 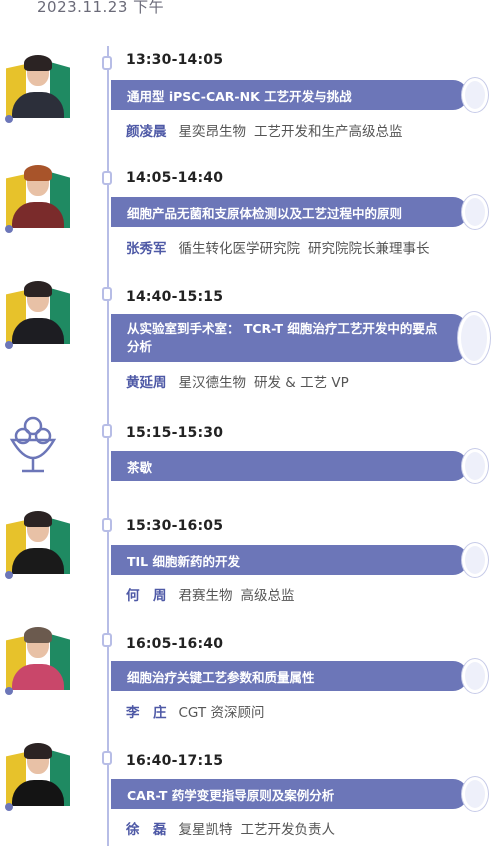 I want to click on speaker-line: 徐 磊复星凯特 工艺开发负责人, so click(x=230, y=828).